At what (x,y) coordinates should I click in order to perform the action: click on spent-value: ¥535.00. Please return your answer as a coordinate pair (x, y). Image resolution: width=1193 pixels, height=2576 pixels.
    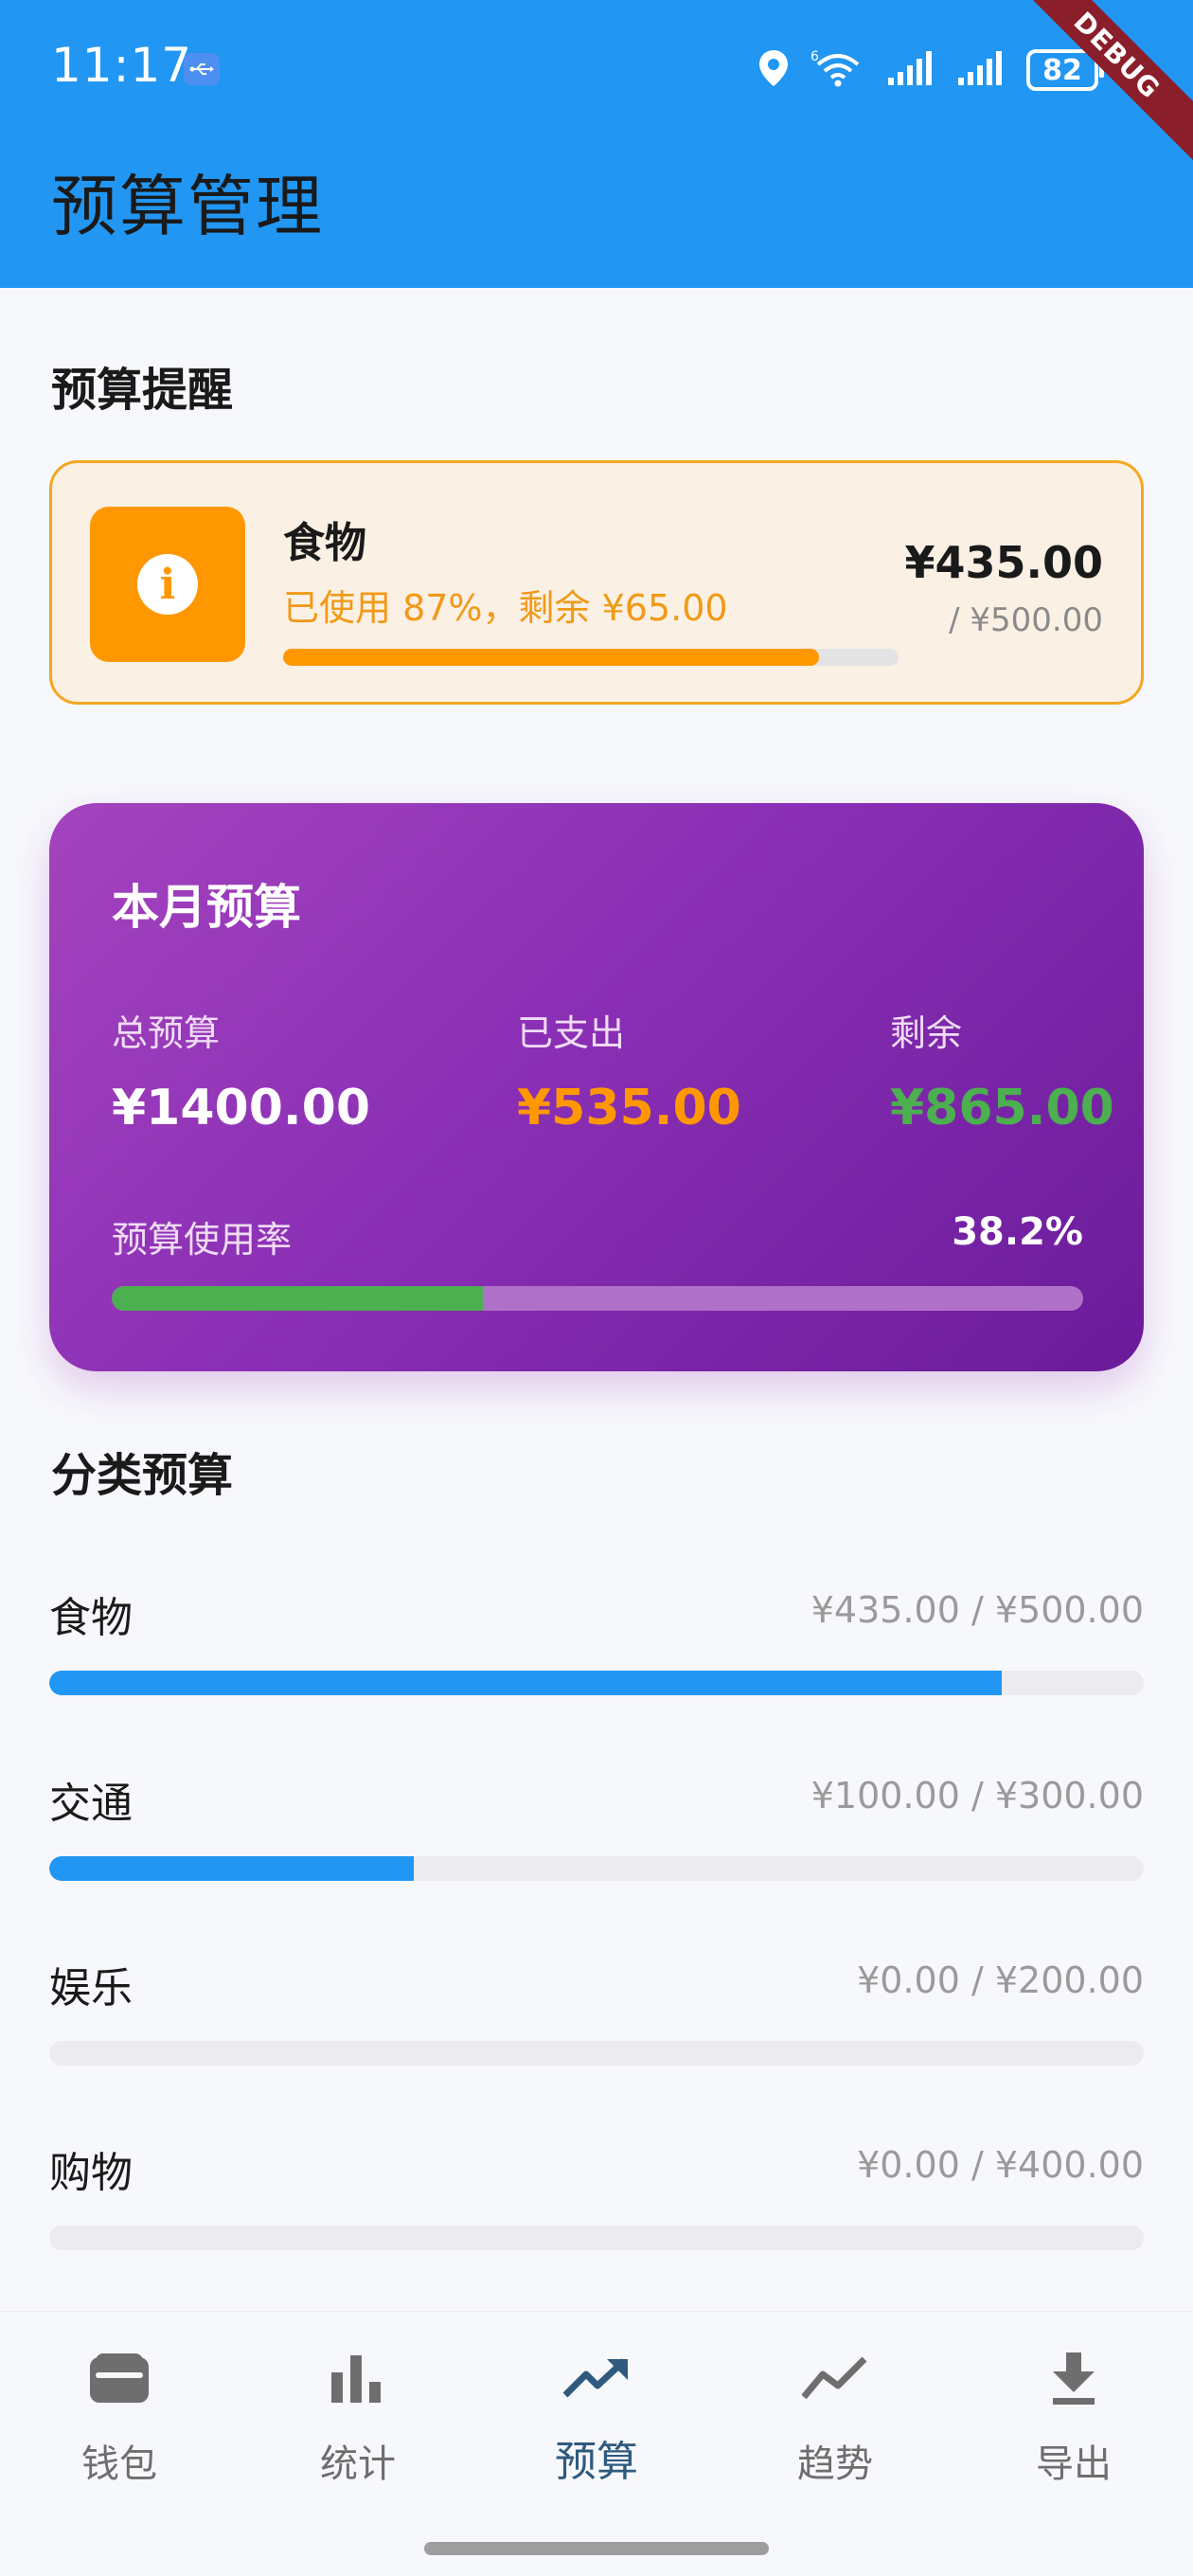
    Looking at the image, I should click on (629, 1108).